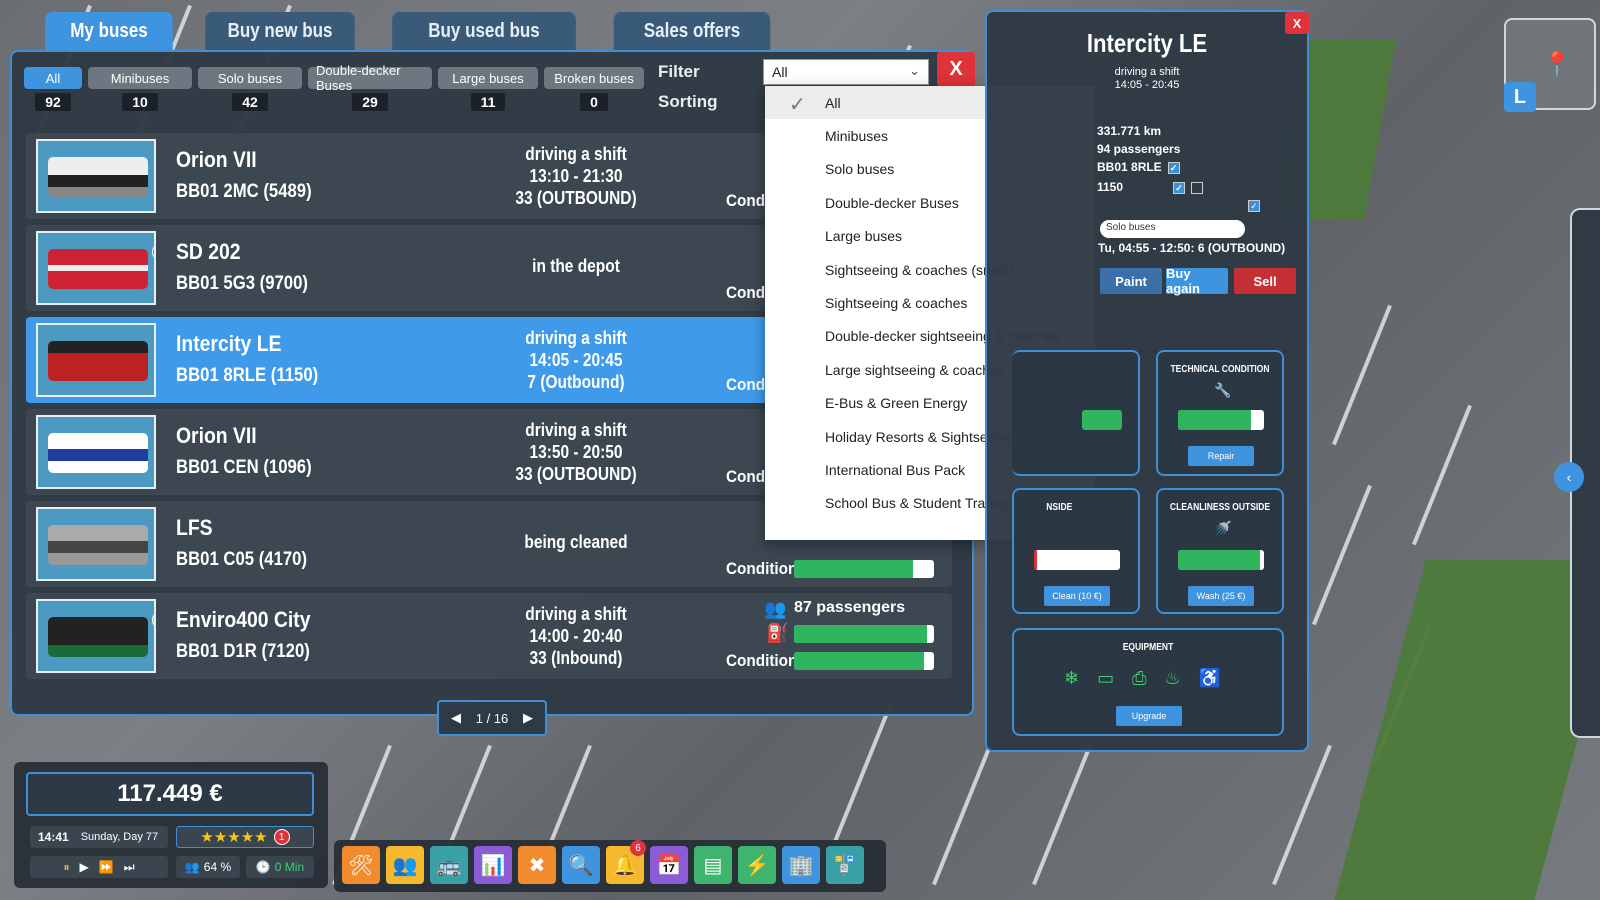  What do you see at coordinates (713, 865) in the screenshot?
I see `finance-icon: ▤` at bounding box center [713, 865].